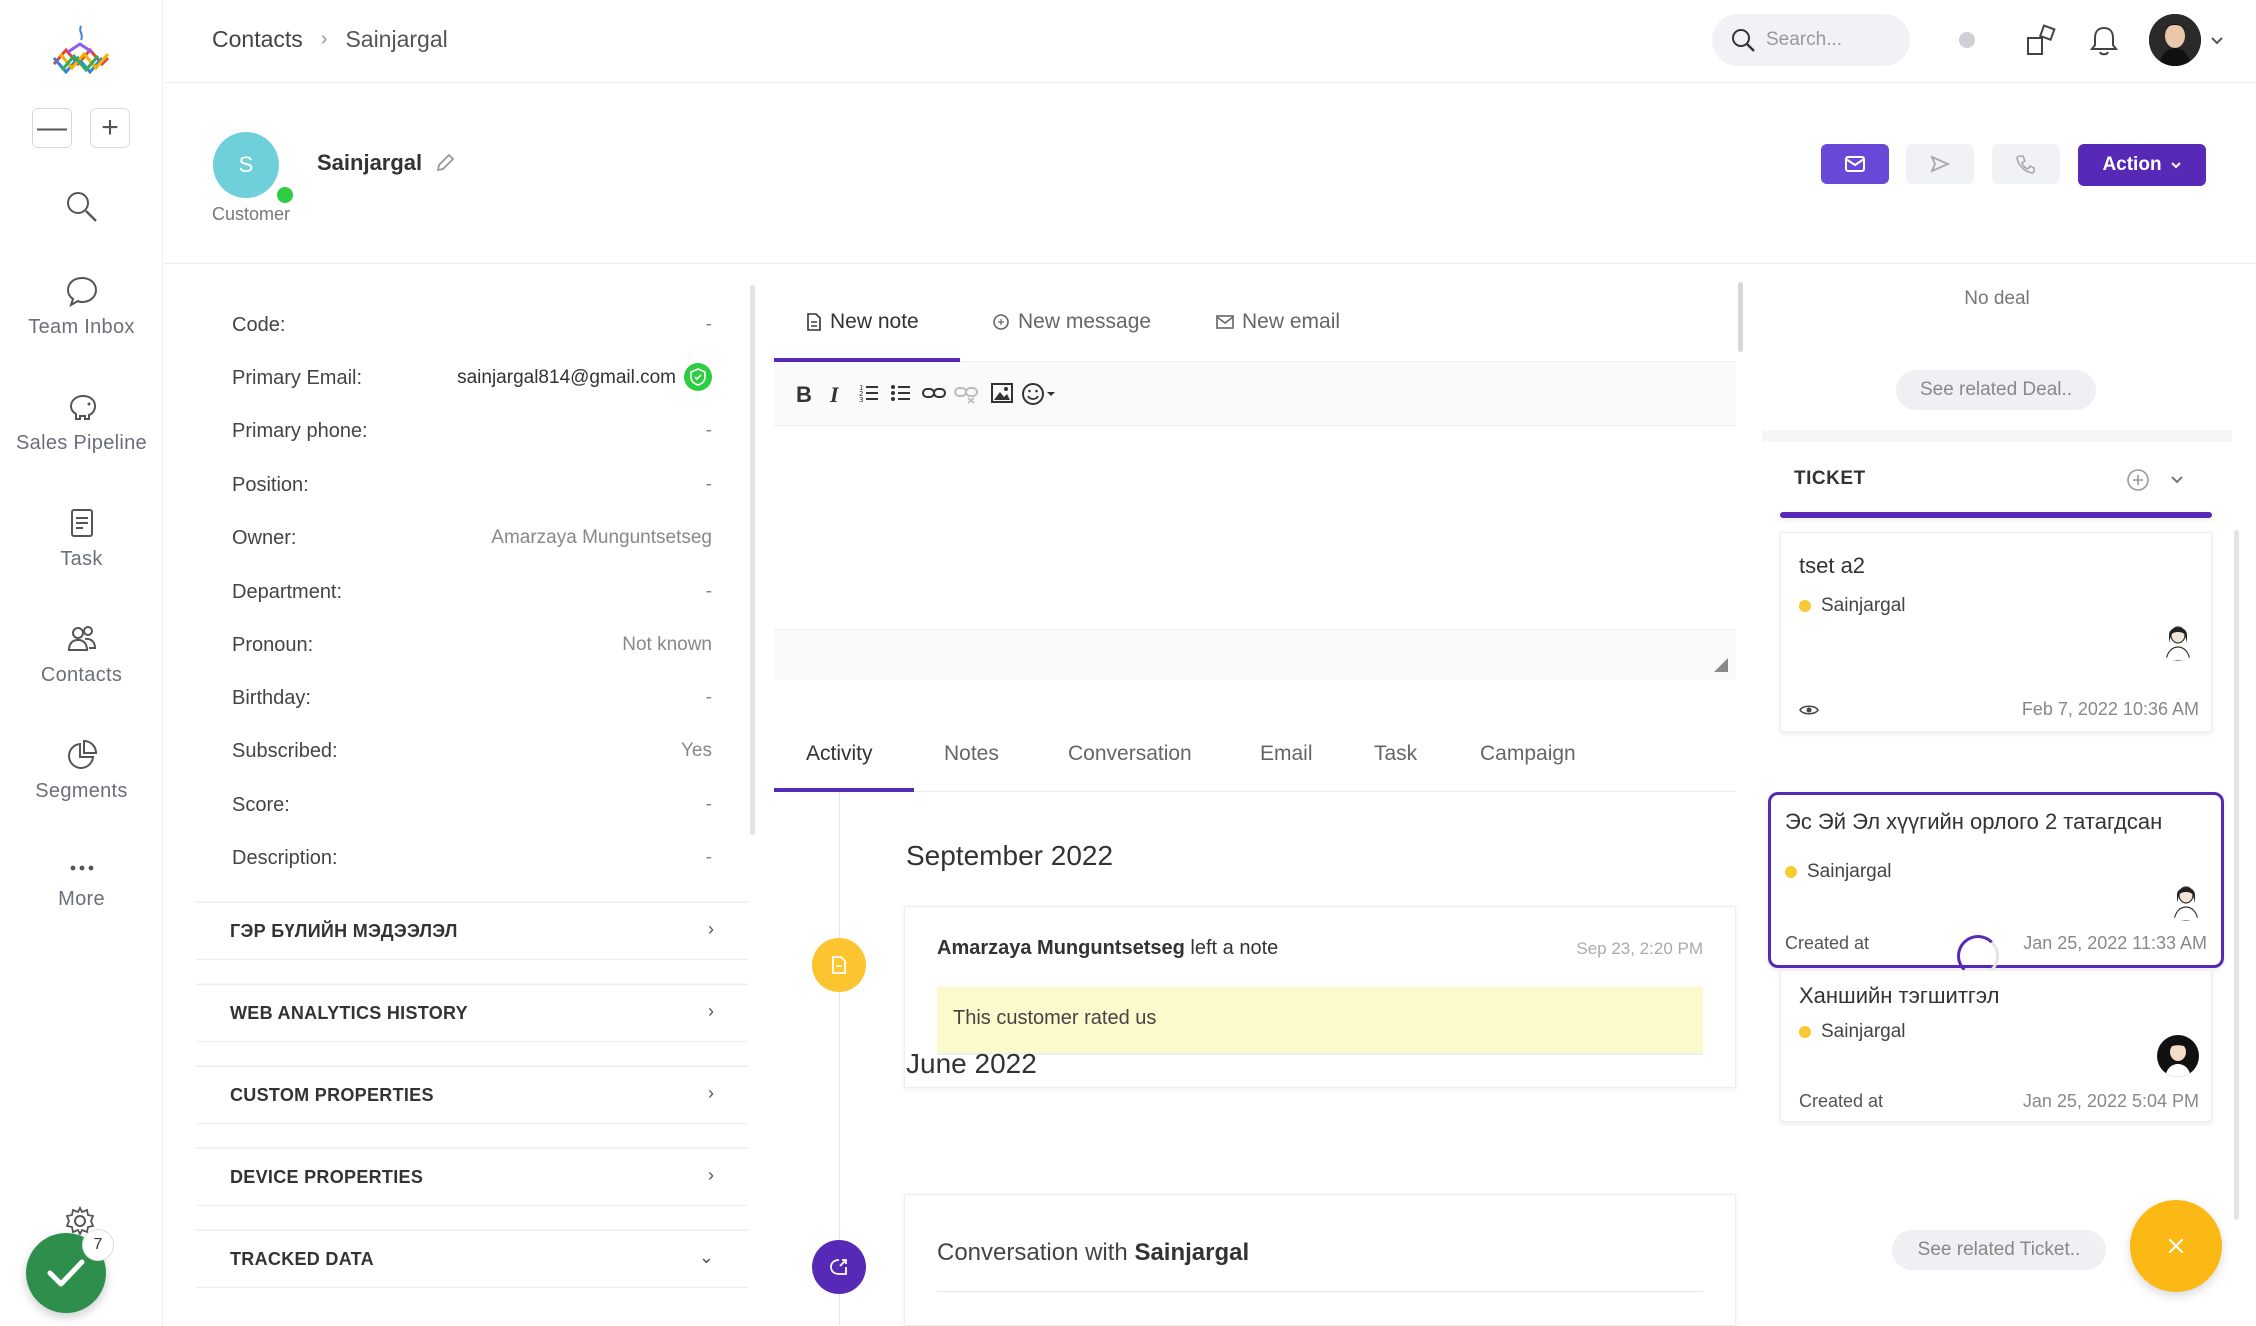 The width and height of the screenshot is (2256, 1326). I want to click on unlink-icon, so click(966, 396).